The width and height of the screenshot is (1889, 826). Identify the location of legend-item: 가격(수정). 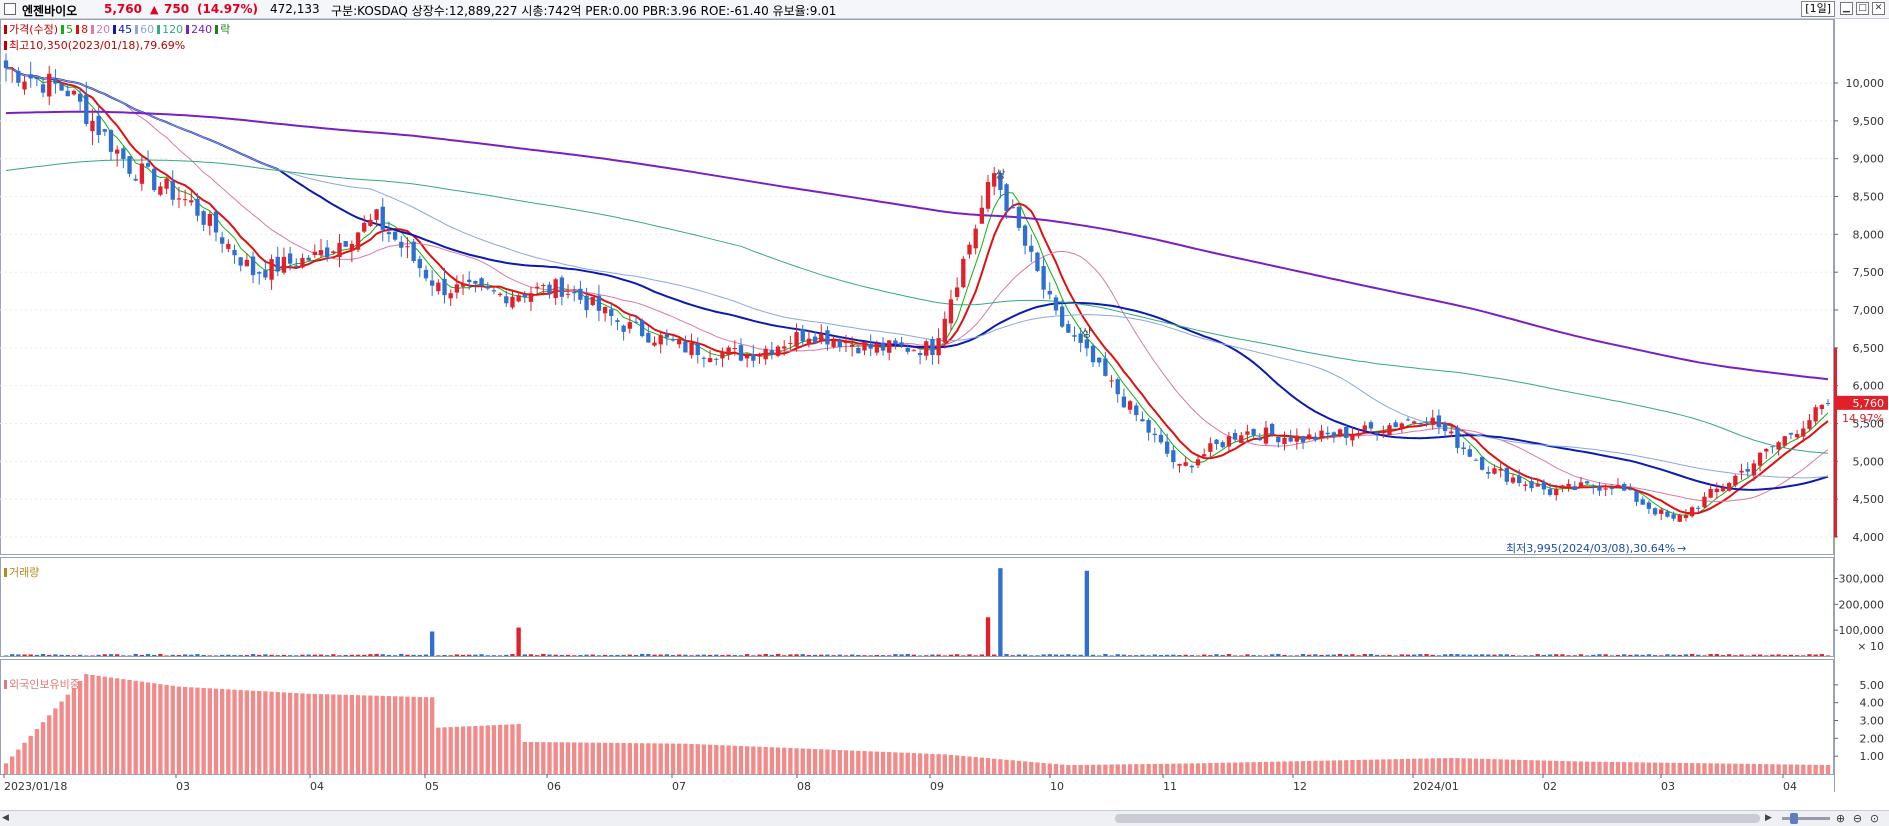
(31, 29).